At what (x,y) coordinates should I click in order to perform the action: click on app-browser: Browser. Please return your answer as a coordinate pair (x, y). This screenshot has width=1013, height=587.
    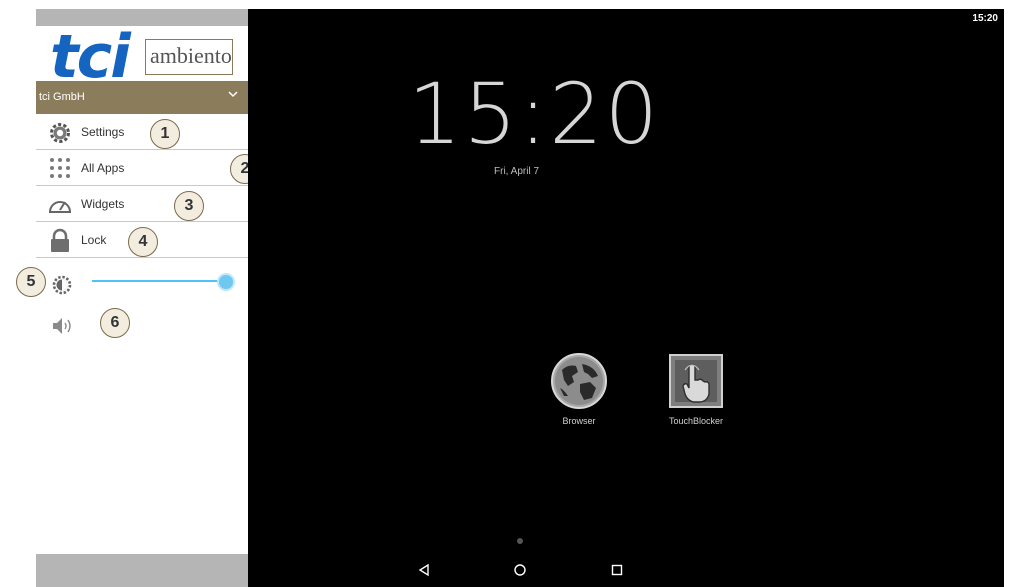
    Looking at the image, I should click on (579, 389).